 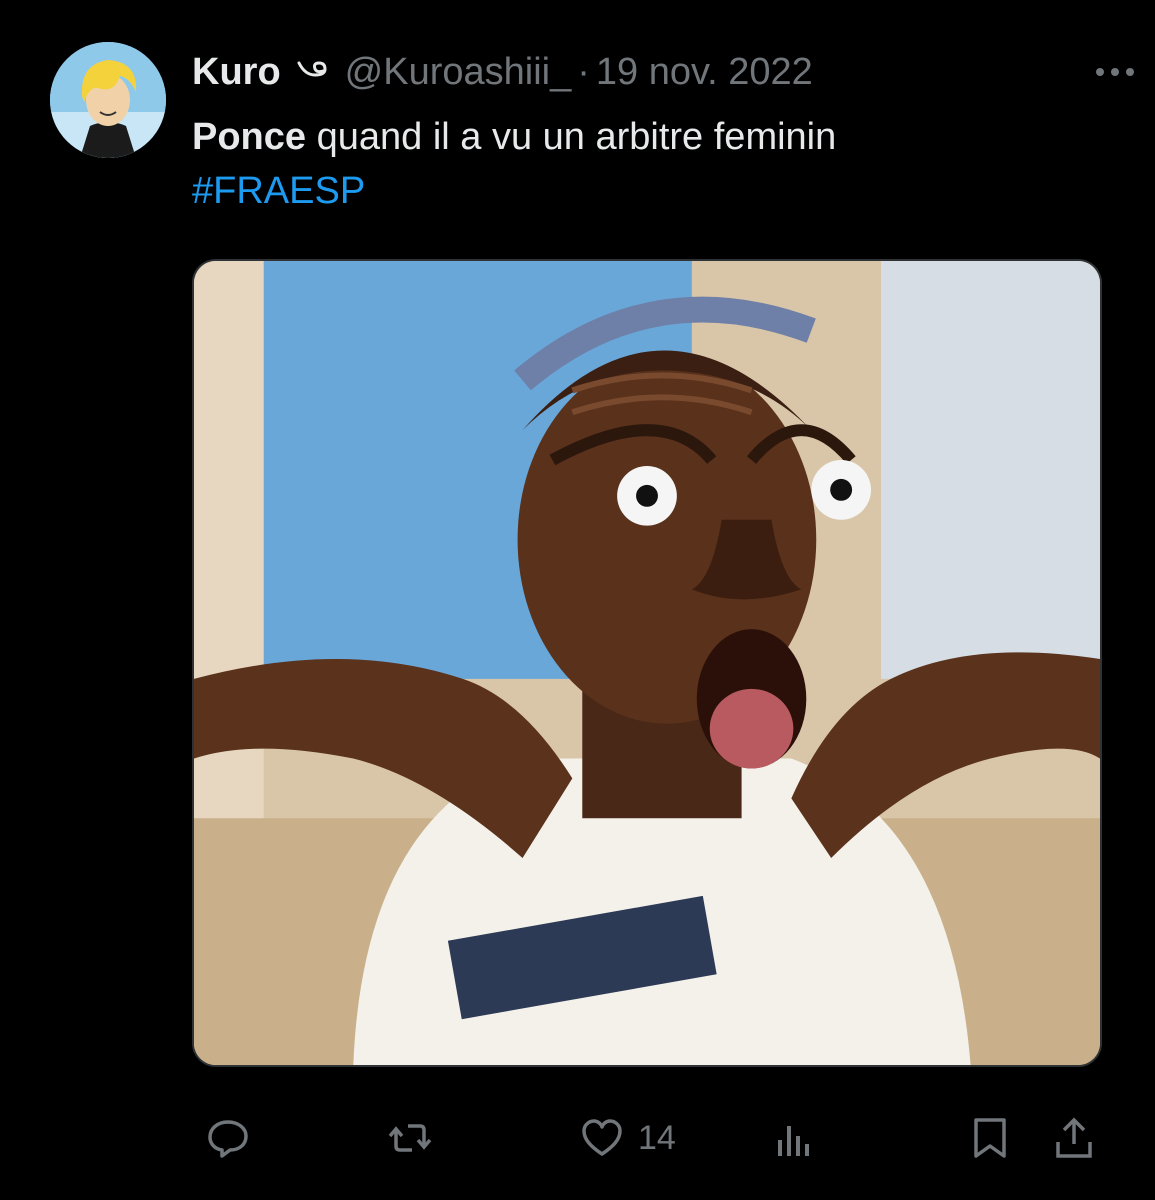 I want to click on analytics-icon, so click(x=793, y=1141).